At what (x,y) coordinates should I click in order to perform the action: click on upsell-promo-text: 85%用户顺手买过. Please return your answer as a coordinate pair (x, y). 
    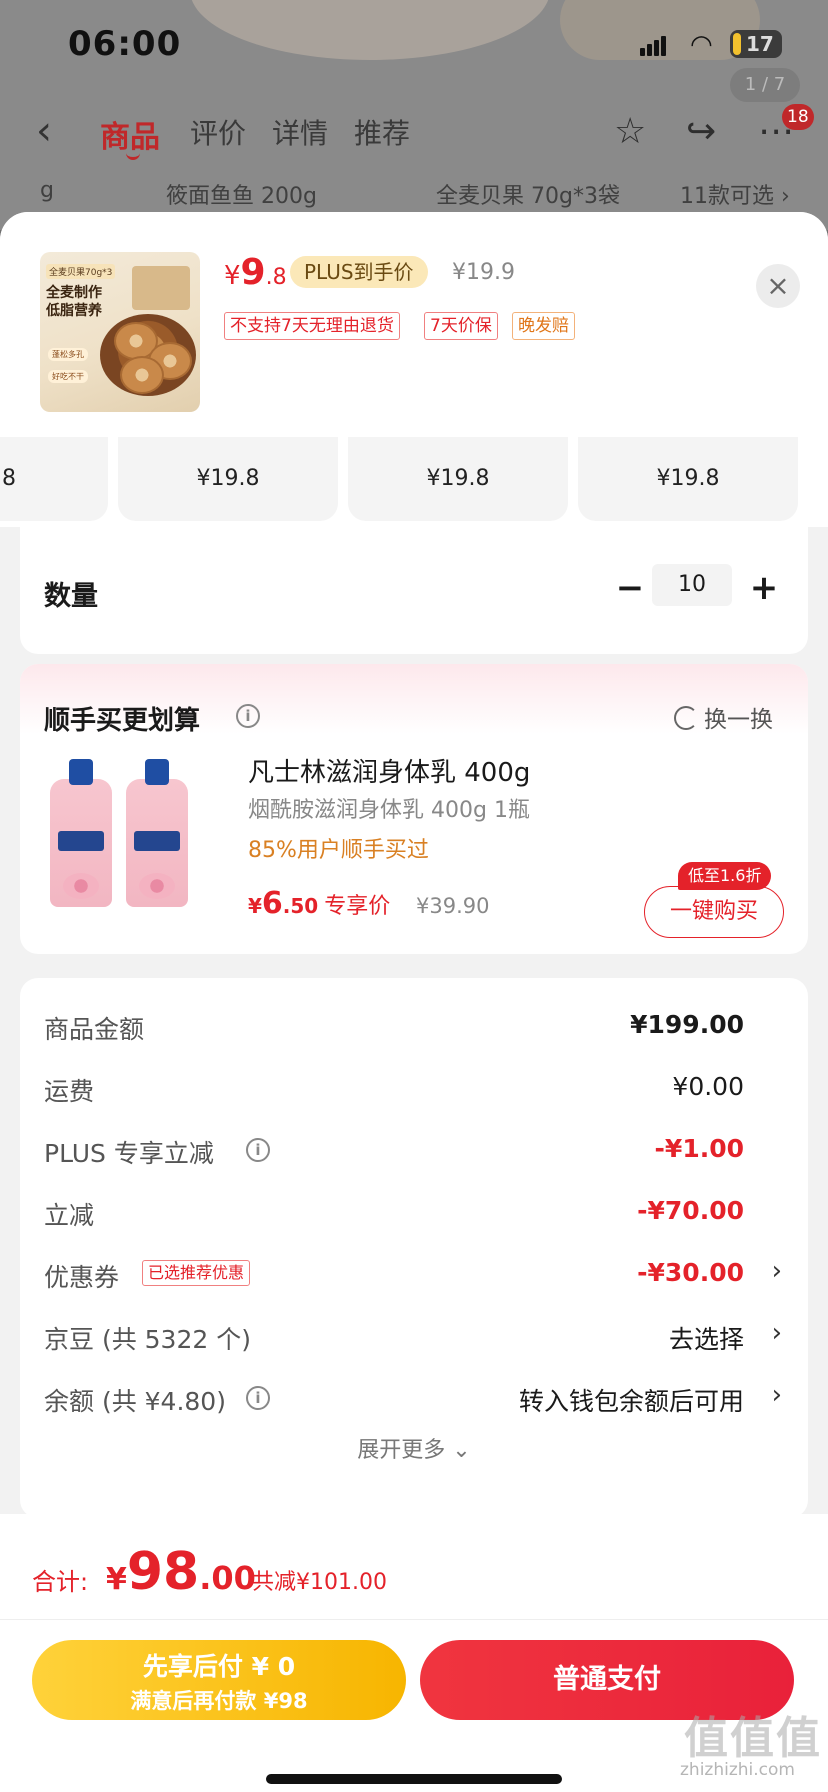
    Looking at the image, I should click on (338, 850).